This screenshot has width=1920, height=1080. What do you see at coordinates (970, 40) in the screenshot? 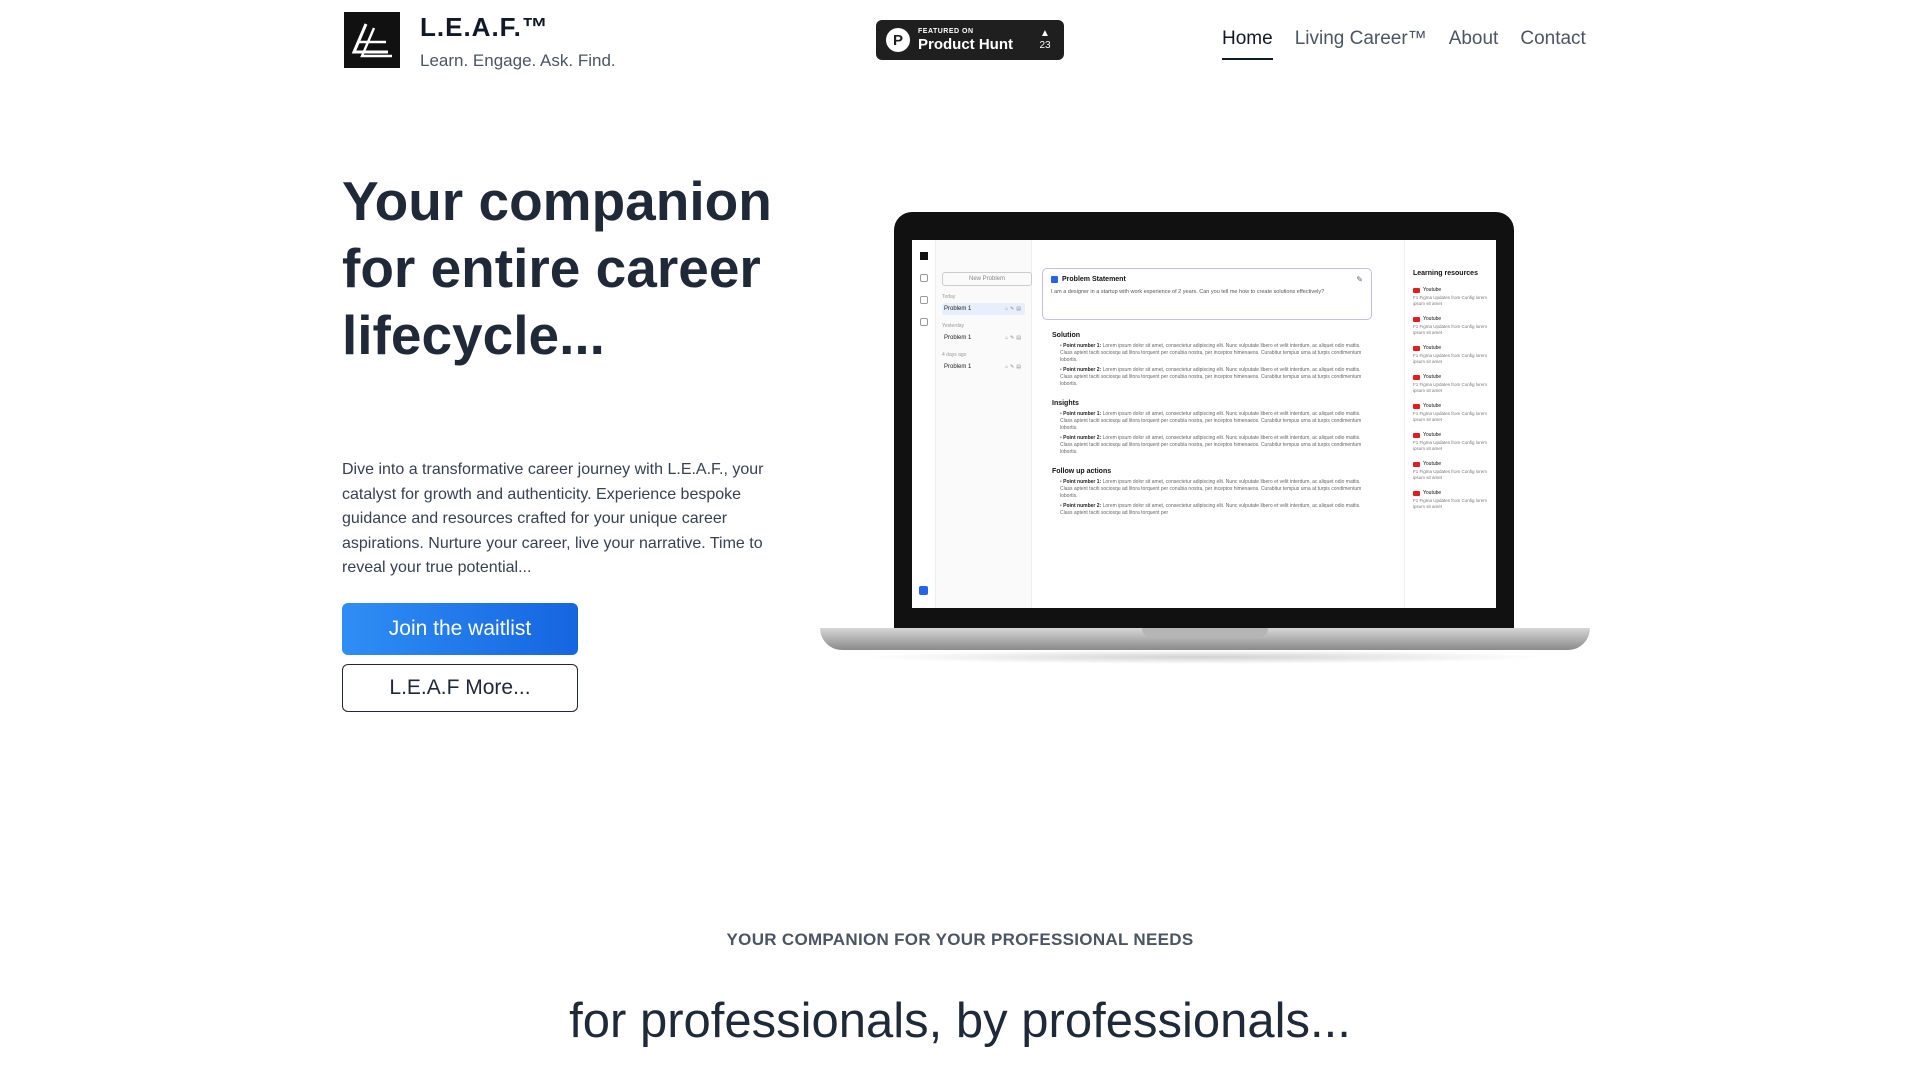
I see `product-hunt-badge: P FEATURED ON Product Hunt ▲ 23` at bounding box center [970, 40].